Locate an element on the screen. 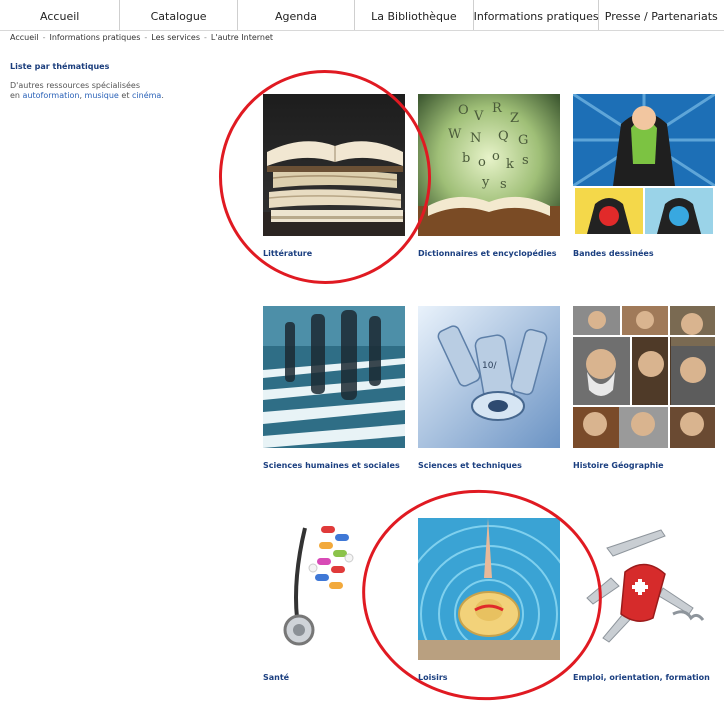 The width and height of the screenshot is (724, 712). breadcrumb-item-current: L'autre Internet is located at coordinates (242, 37).